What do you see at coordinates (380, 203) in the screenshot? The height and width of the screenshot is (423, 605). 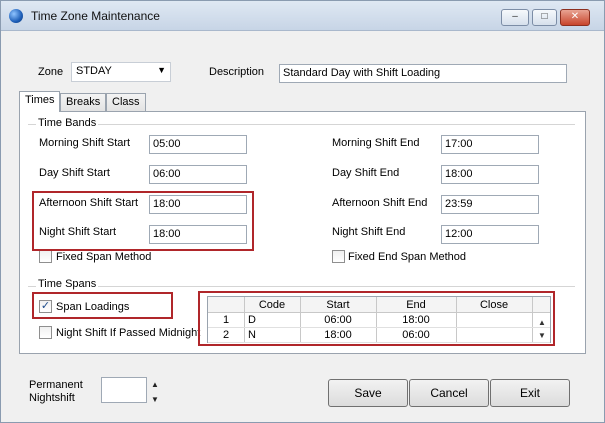 I see `afternoon-shift-end-label: Afternoon Shift End` at bounding box center [380, 203].